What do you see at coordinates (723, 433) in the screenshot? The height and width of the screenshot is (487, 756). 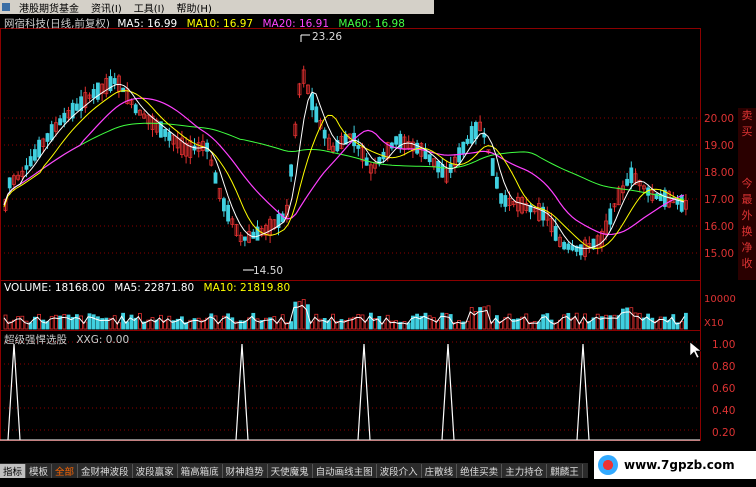 I see `indicator-tick: 0.20` at bounding box center [723, 433].